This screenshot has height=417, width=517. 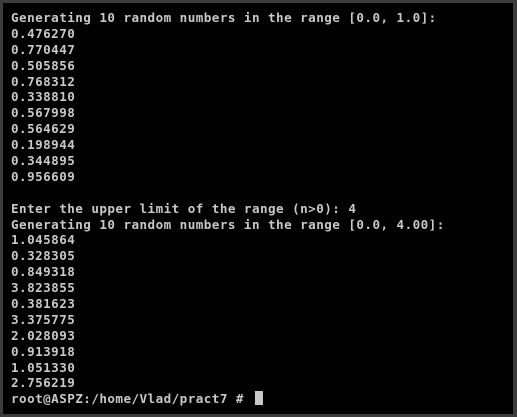 I want to click on output-line: 0.476270, so click(x=43, y=33).